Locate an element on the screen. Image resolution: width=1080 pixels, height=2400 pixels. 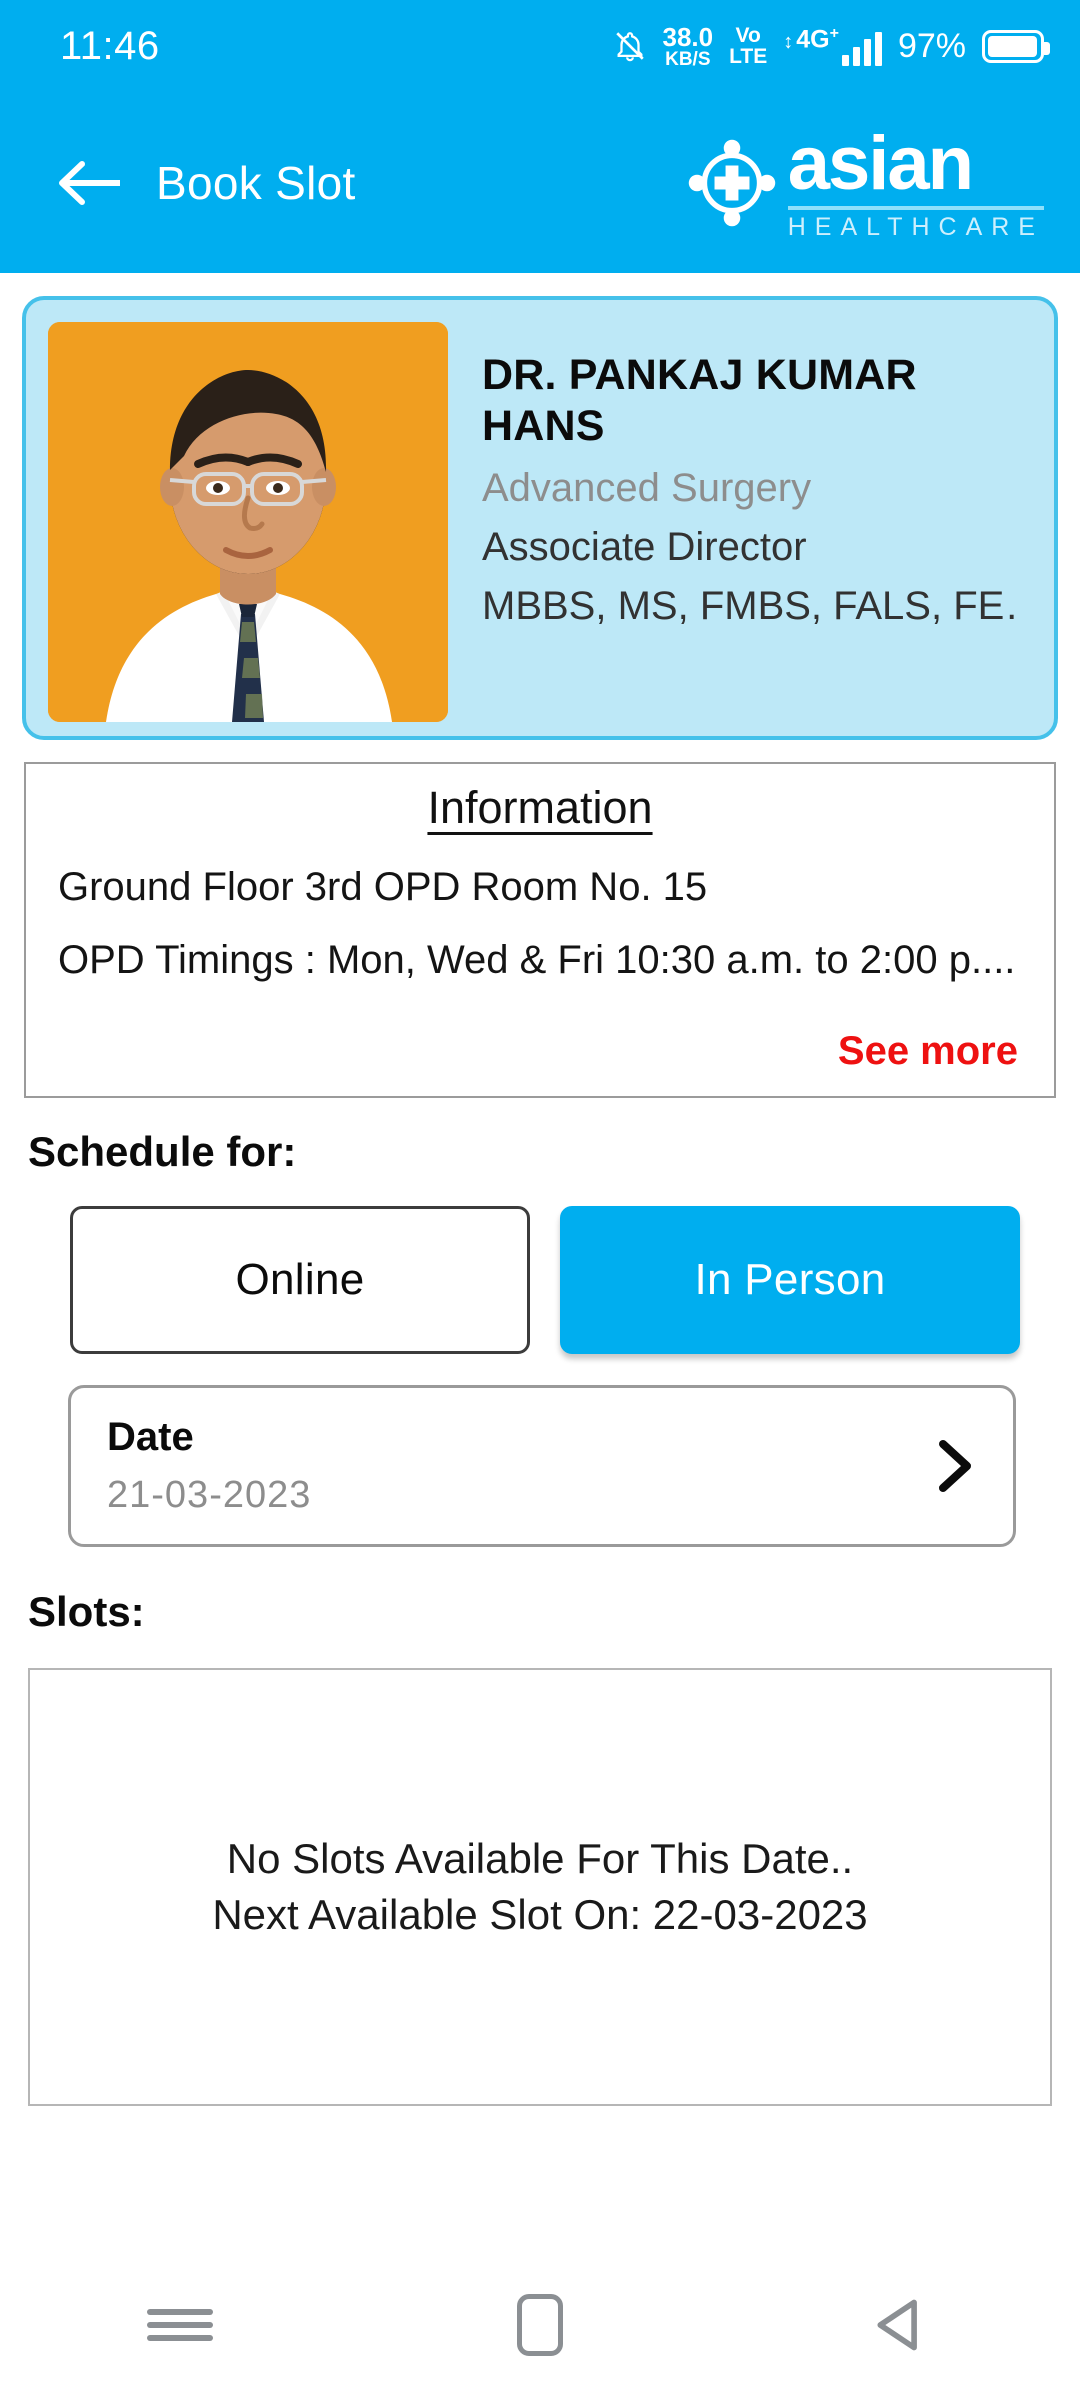
see-more-link: See more is located at coordinates (928, 1051).